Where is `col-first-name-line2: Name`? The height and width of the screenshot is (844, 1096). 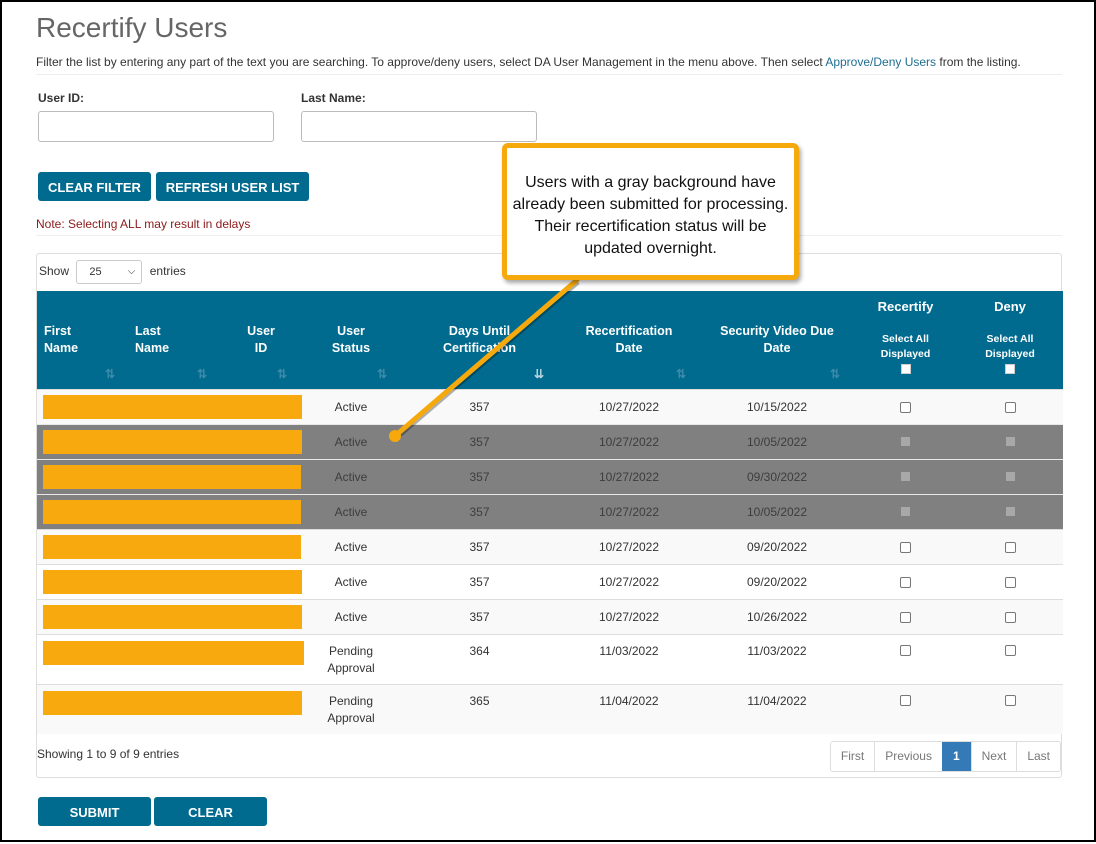
col-first-name-line2: Name is located at coordinates (61, 347).